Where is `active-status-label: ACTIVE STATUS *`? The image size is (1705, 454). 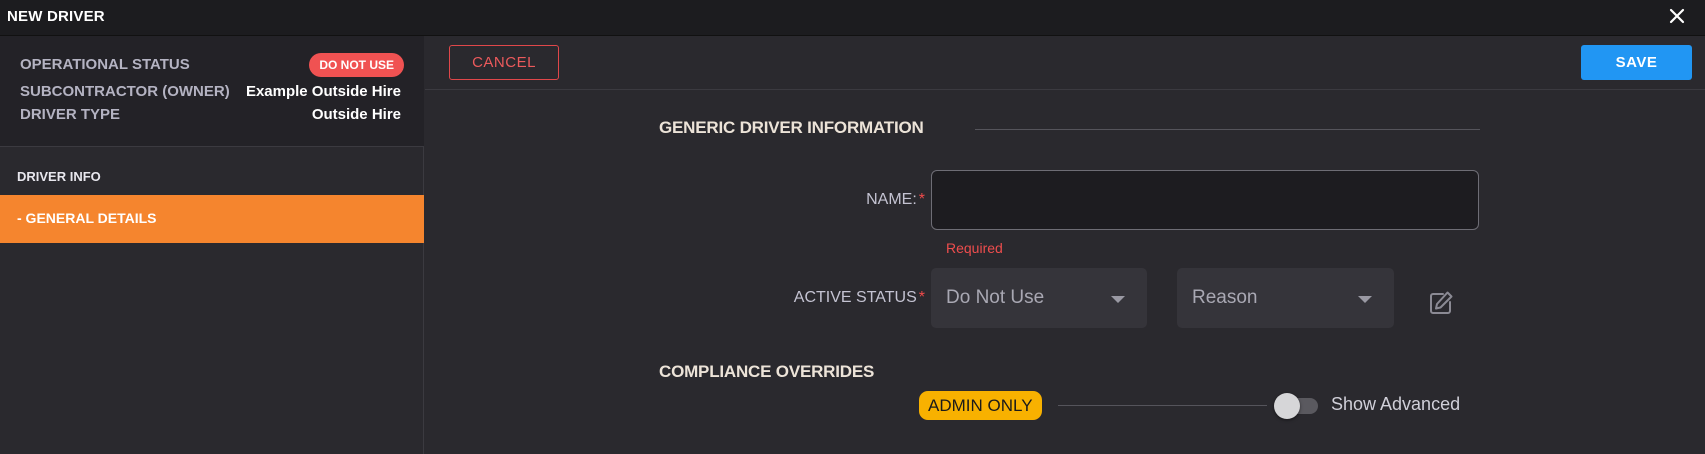
active-status-label: ACTIVE STATUS * is located at coordinates (825, 298).